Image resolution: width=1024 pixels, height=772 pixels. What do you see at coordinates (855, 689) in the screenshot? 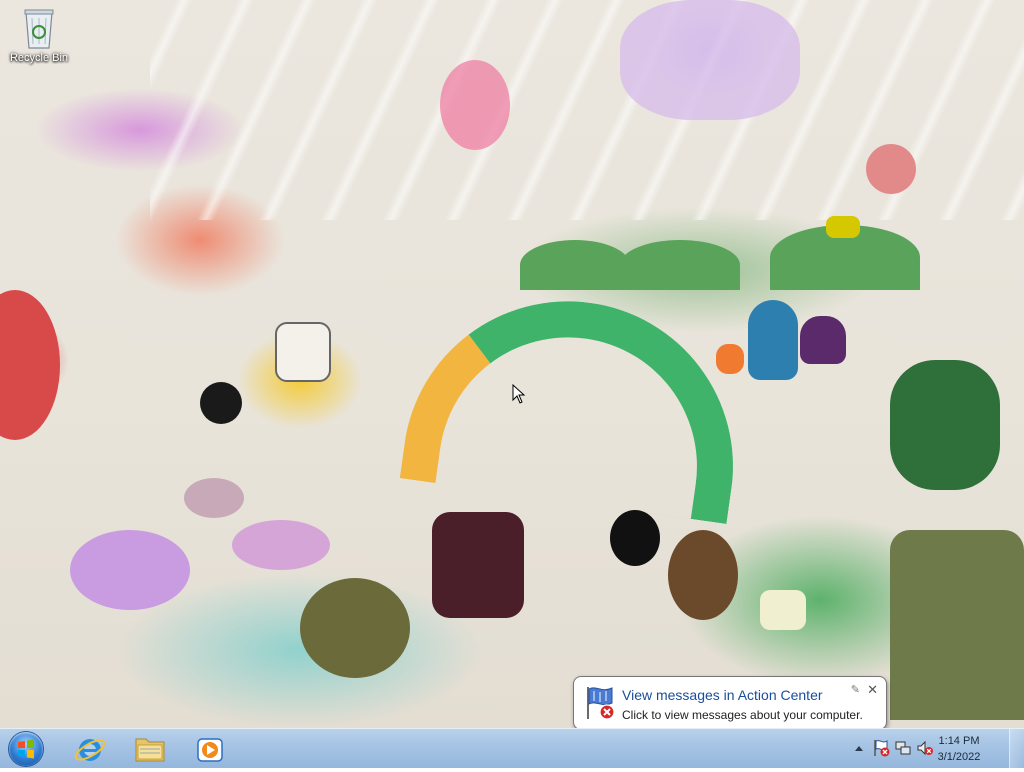
I see `options-pin-icon: ✎` at bounding box center [855, 689].